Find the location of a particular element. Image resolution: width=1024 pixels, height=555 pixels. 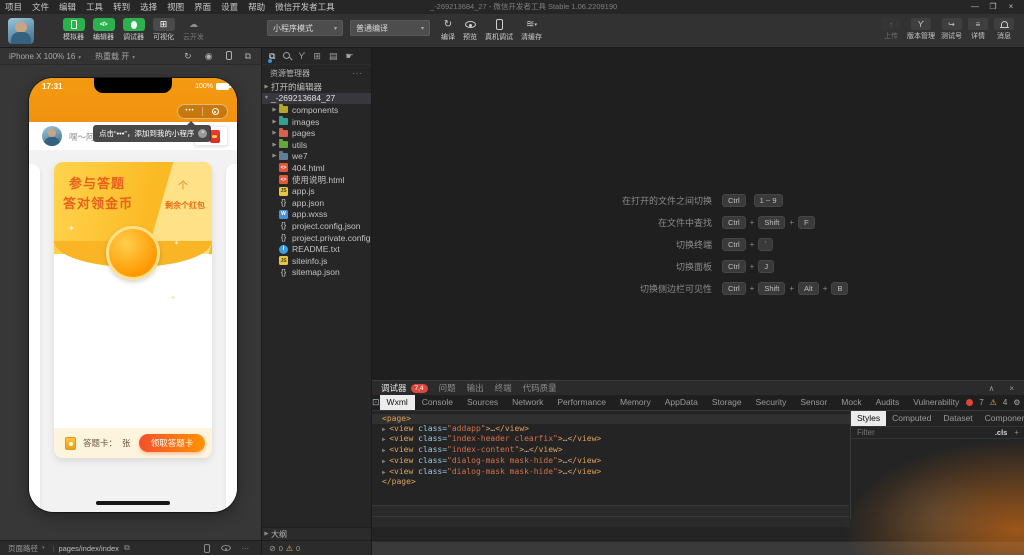

tree-file: i README.txt is located at coordinates (316, 249).